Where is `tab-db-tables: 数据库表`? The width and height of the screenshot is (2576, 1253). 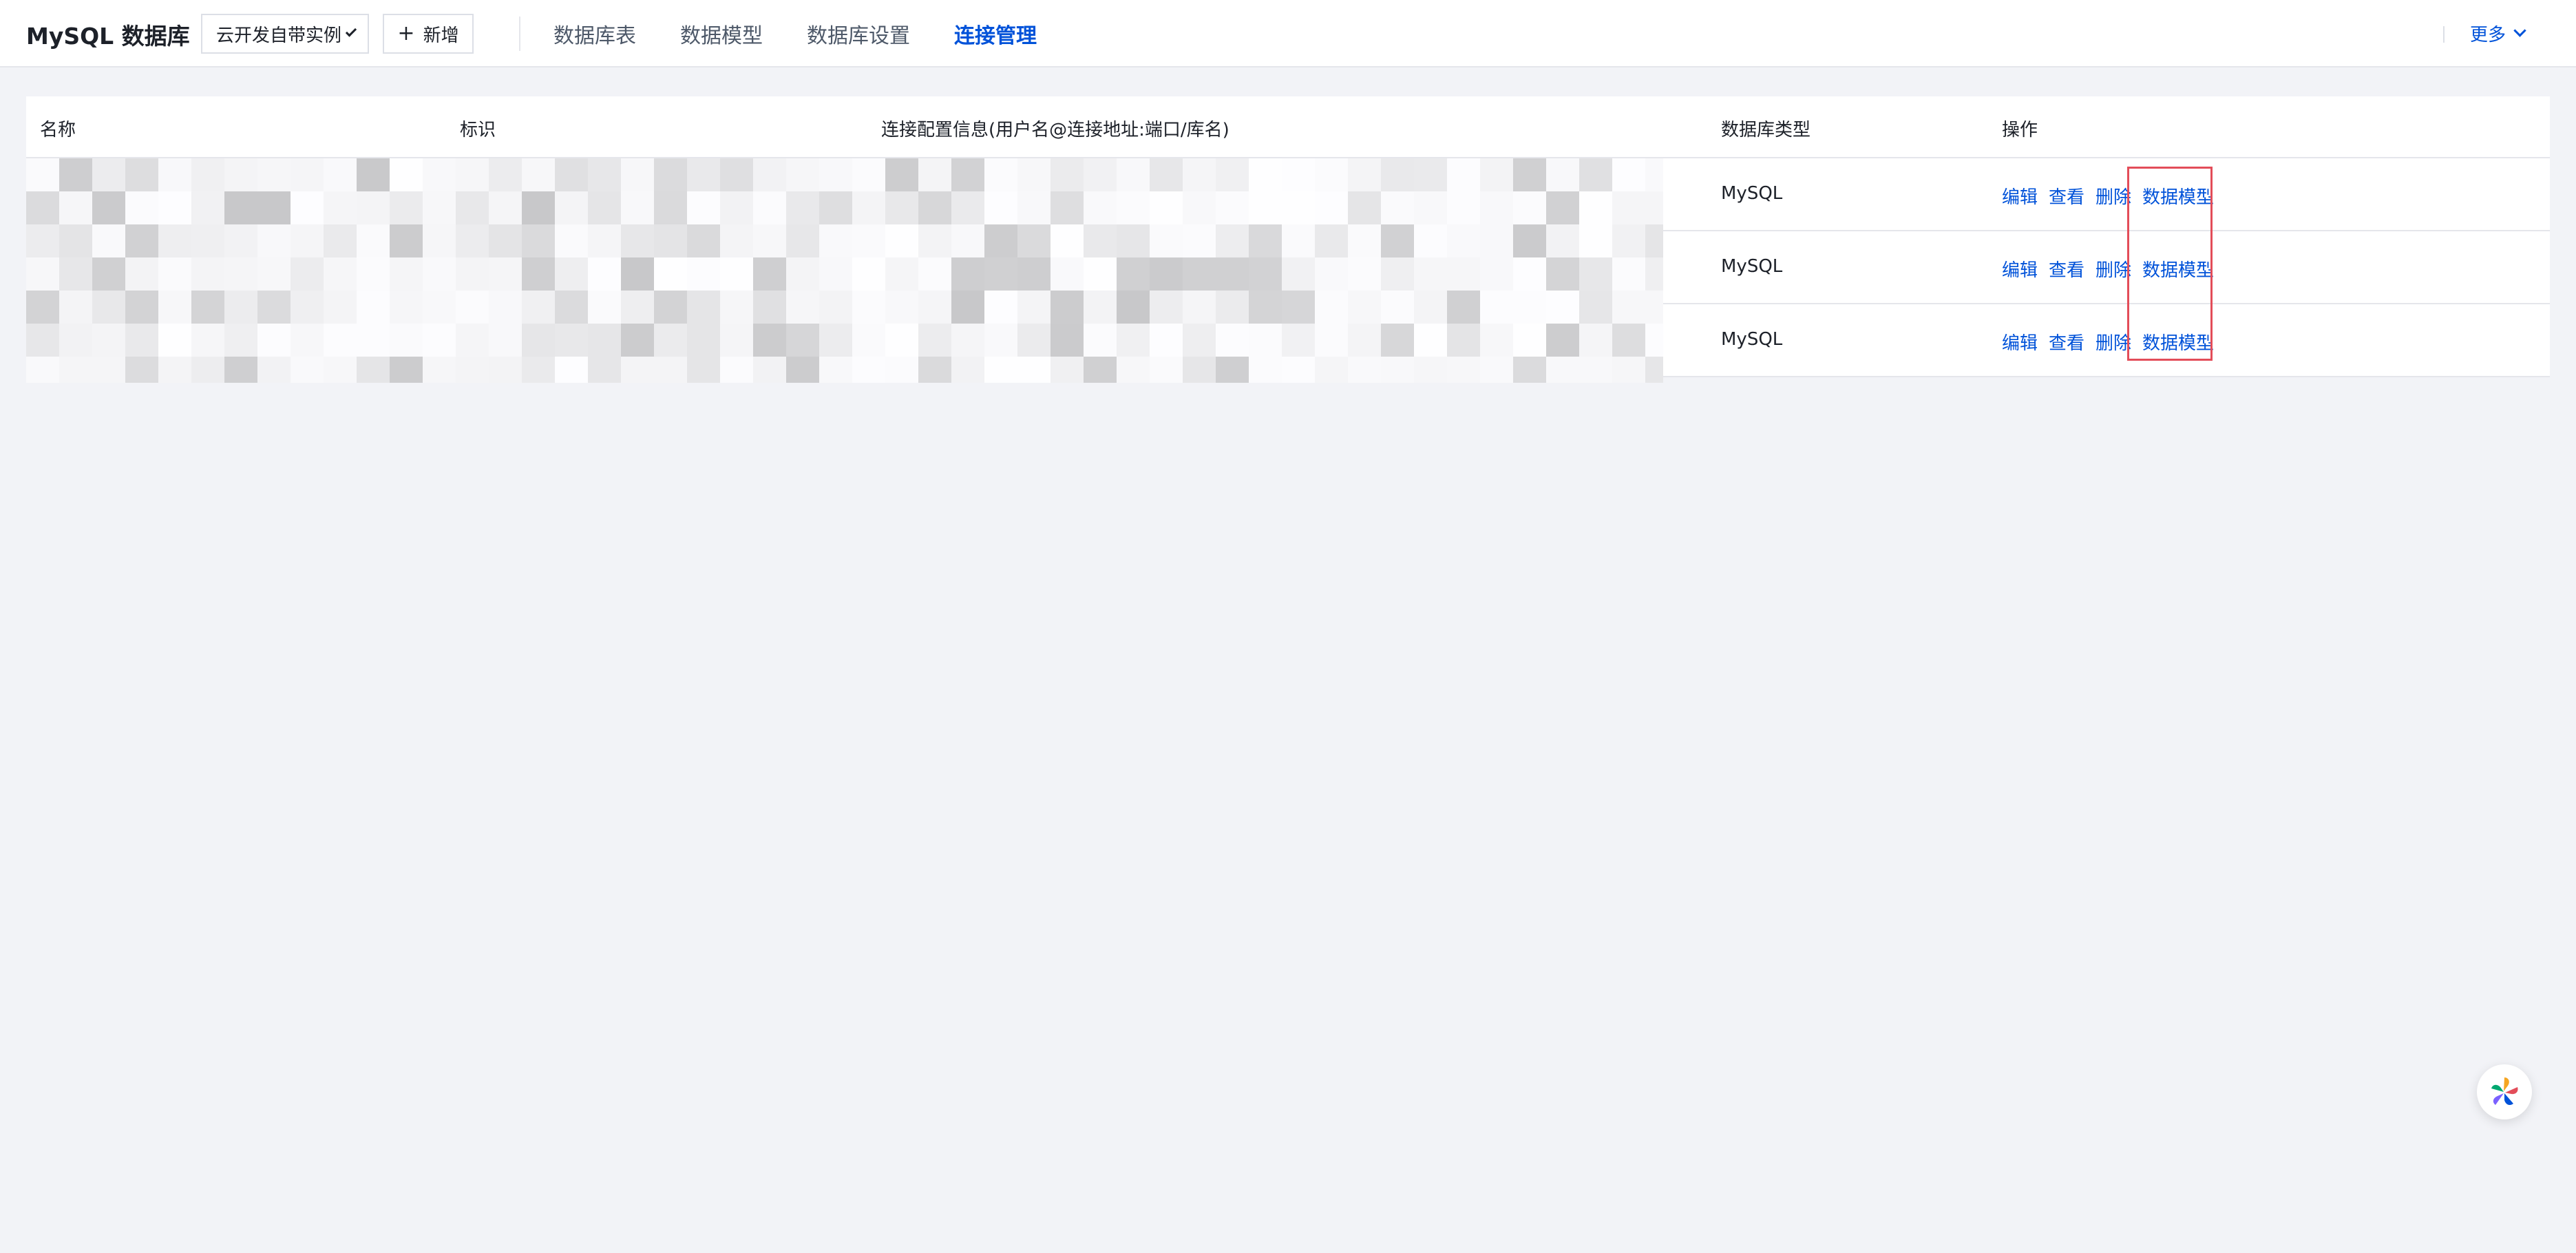
tab-db-tables: 数据库表 is located at coordinates (595, 34).